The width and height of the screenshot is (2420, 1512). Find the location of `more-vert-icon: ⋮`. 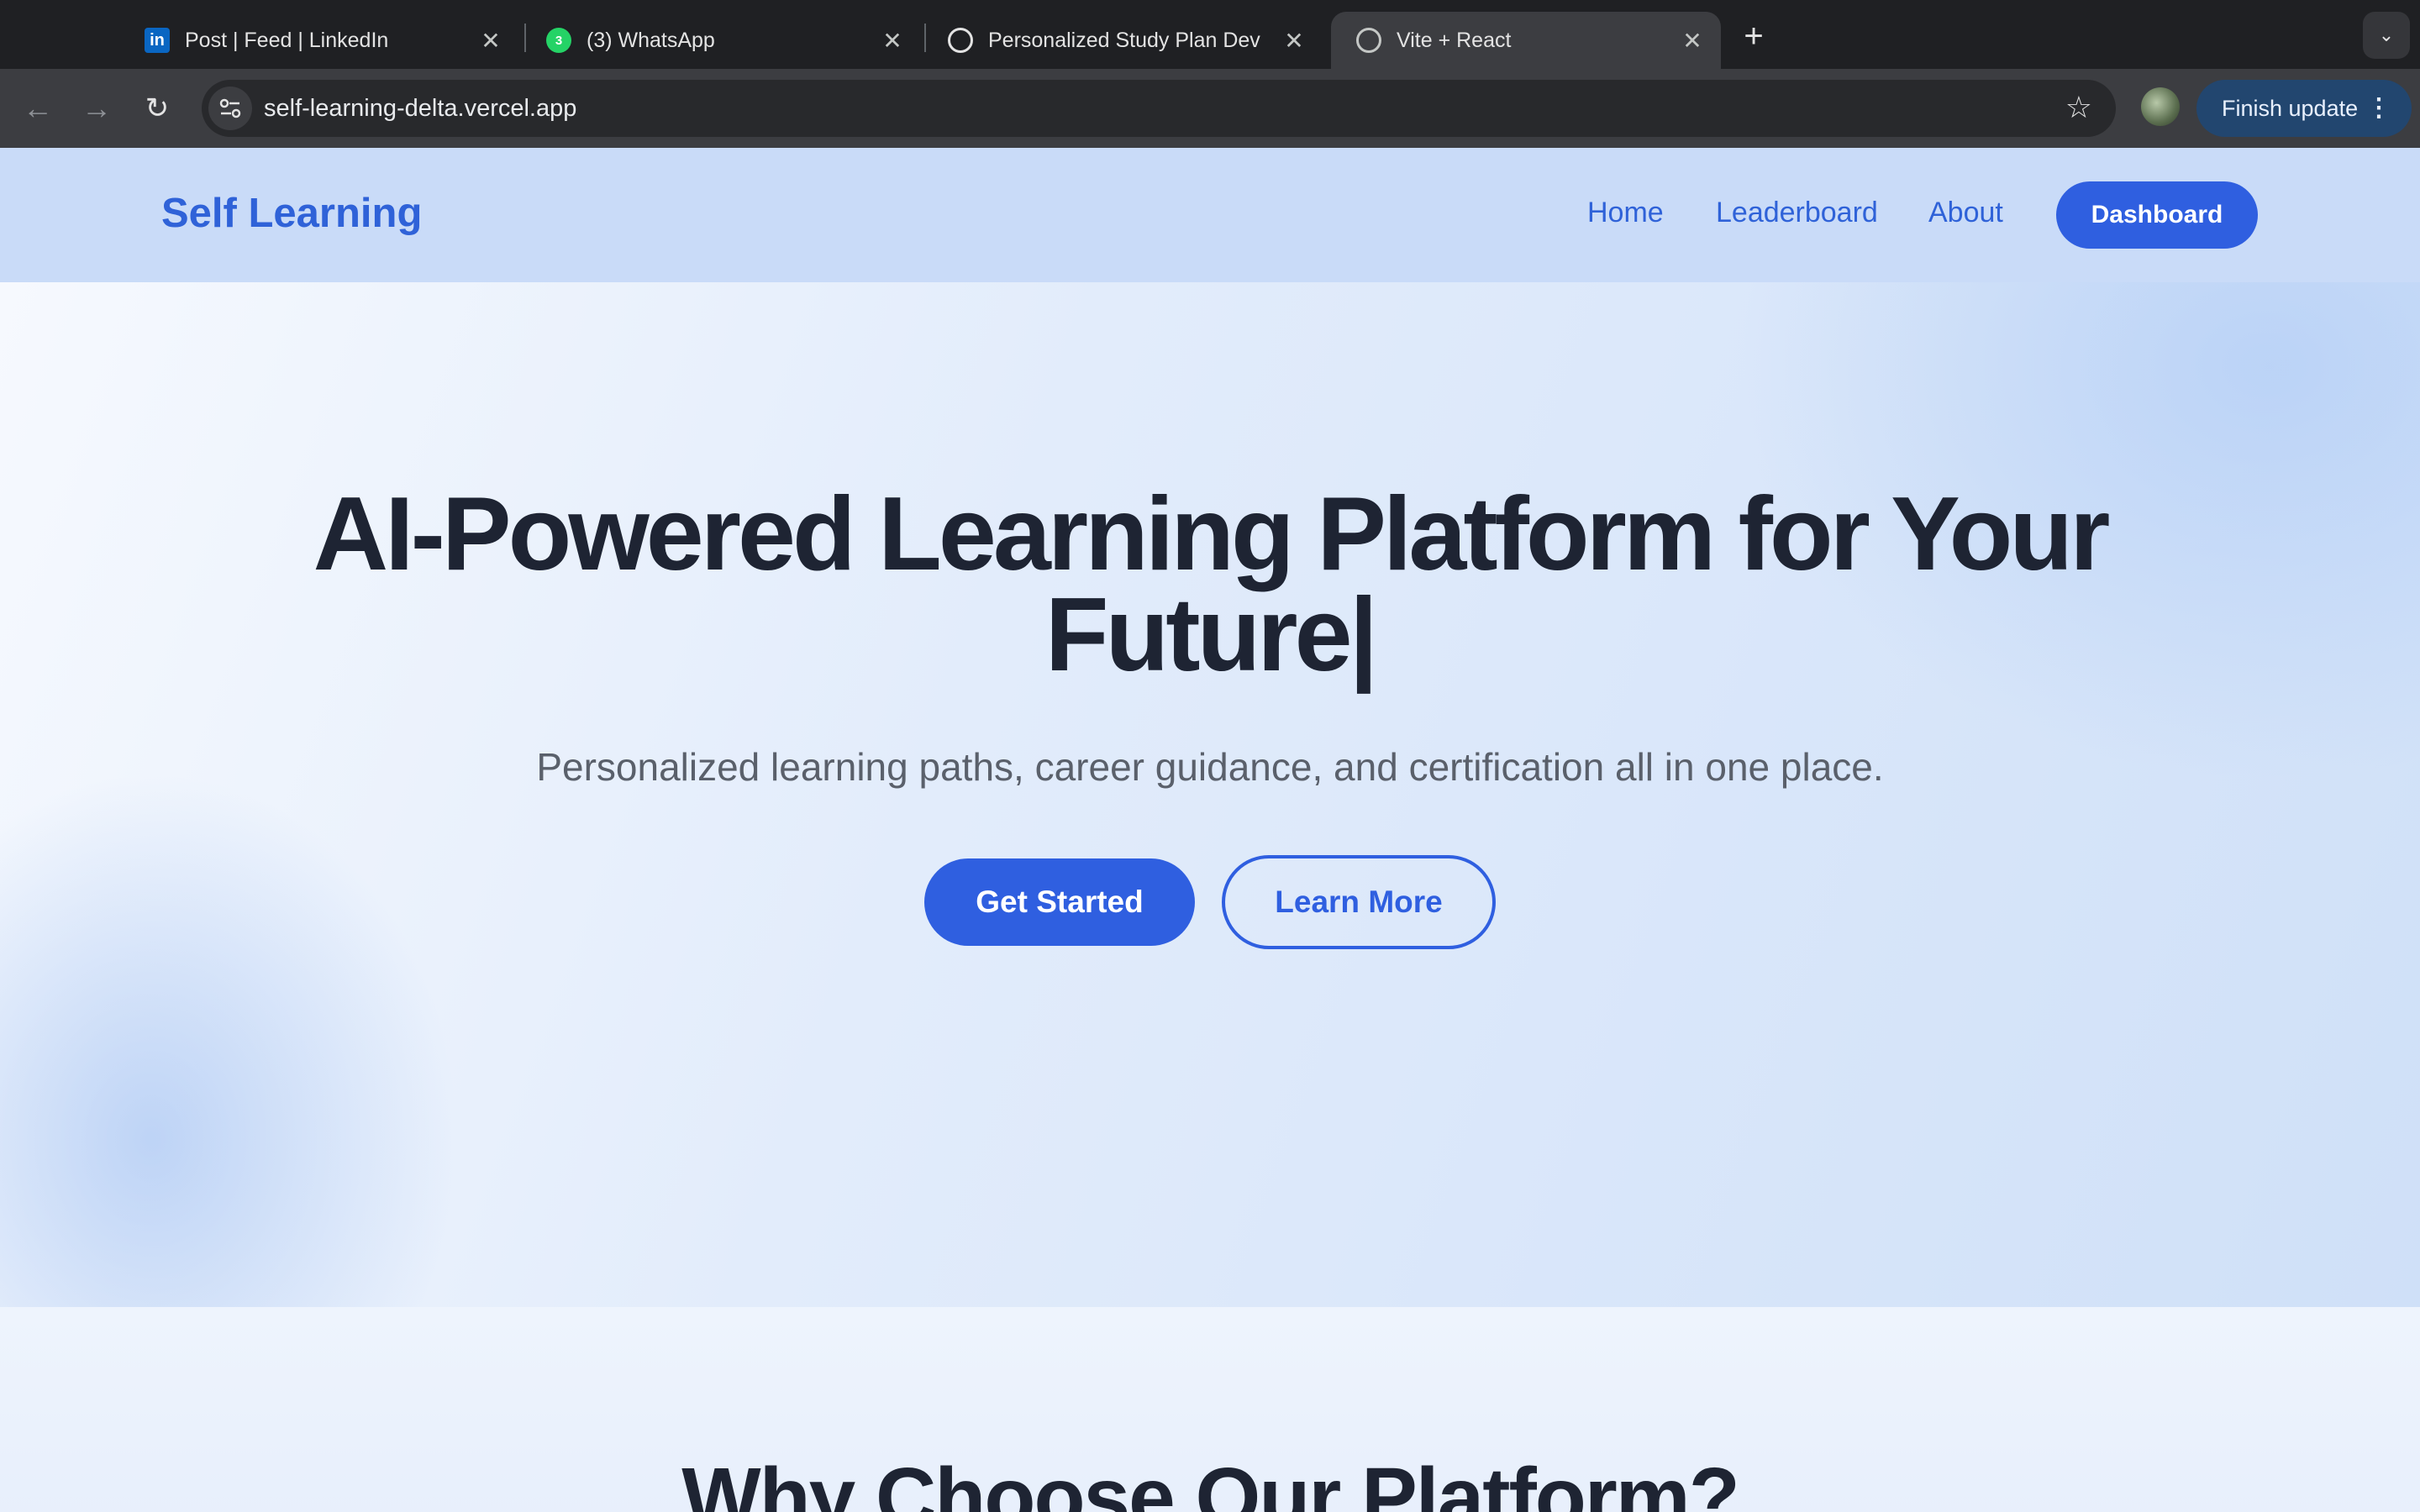

more-vert-icon: ⋮ is located at coordinates (2378, 108).